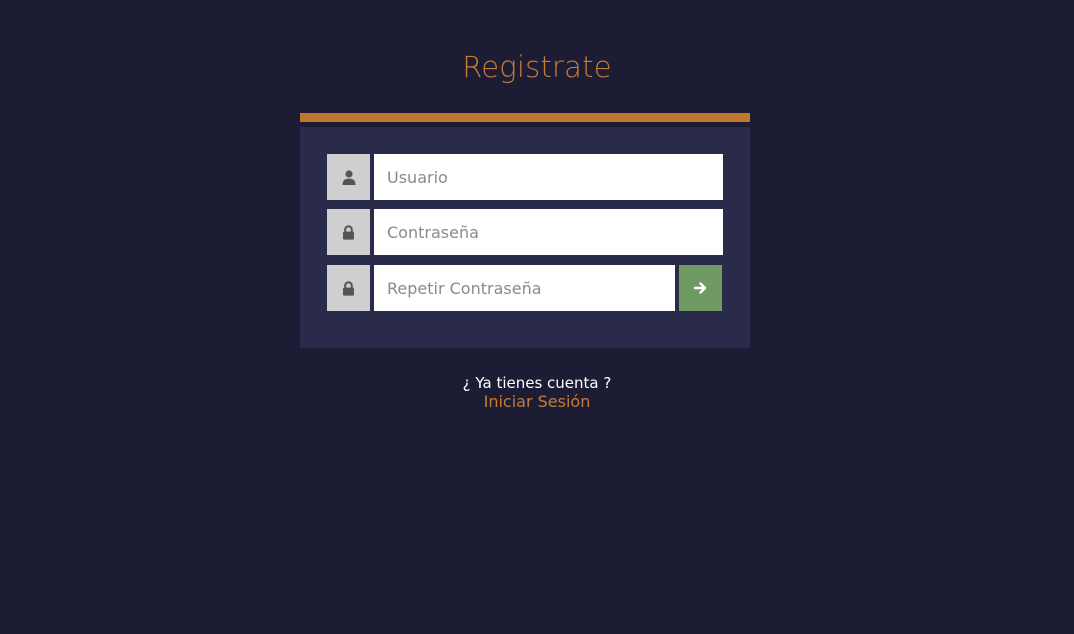 Image resolution: width=1074 pixels, height=634 pixels. I want to click on register-form-panel, so click(525, 237).